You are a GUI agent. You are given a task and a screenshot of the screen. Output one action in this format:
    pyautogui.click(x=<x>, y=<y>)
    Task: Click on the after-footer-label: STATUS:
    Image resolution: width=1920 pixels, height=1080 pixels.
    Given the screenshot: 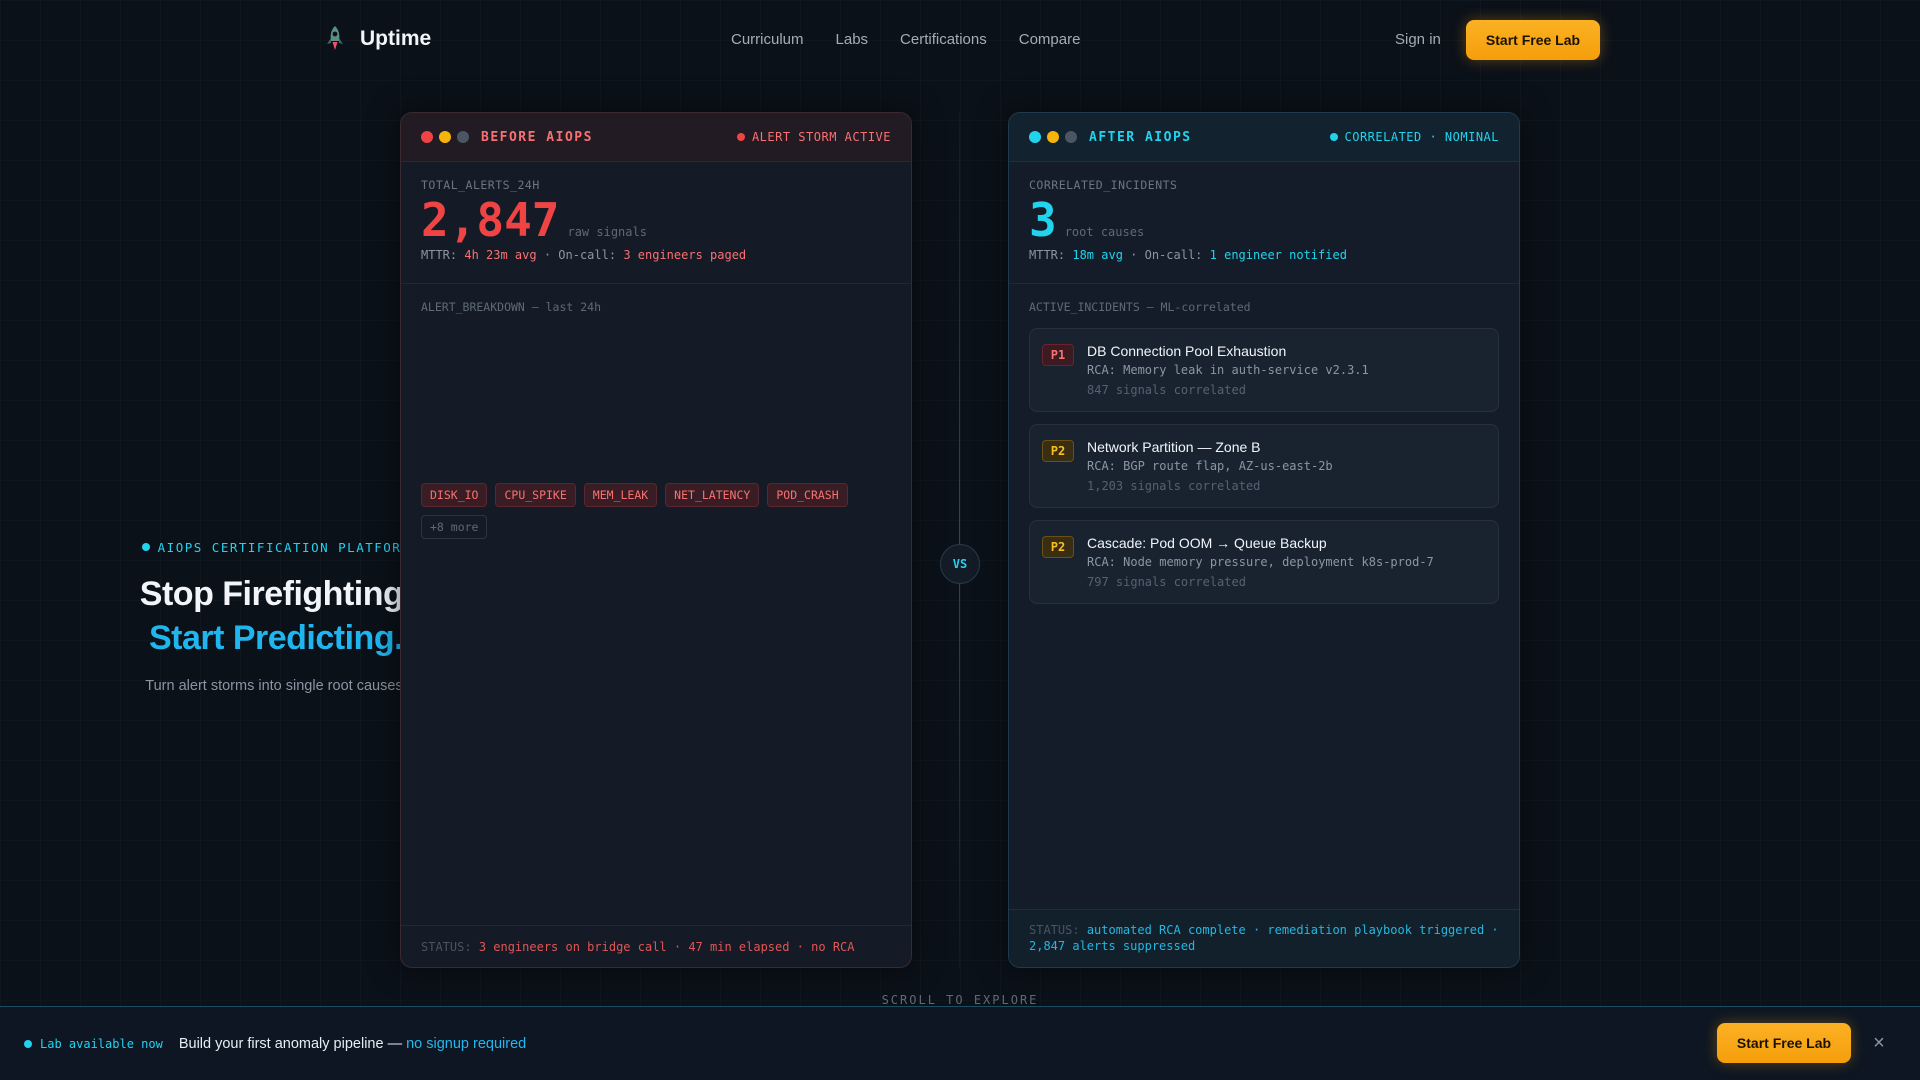 What is the action you would take?
    pyautogui.click(x=1054, y=930)
    